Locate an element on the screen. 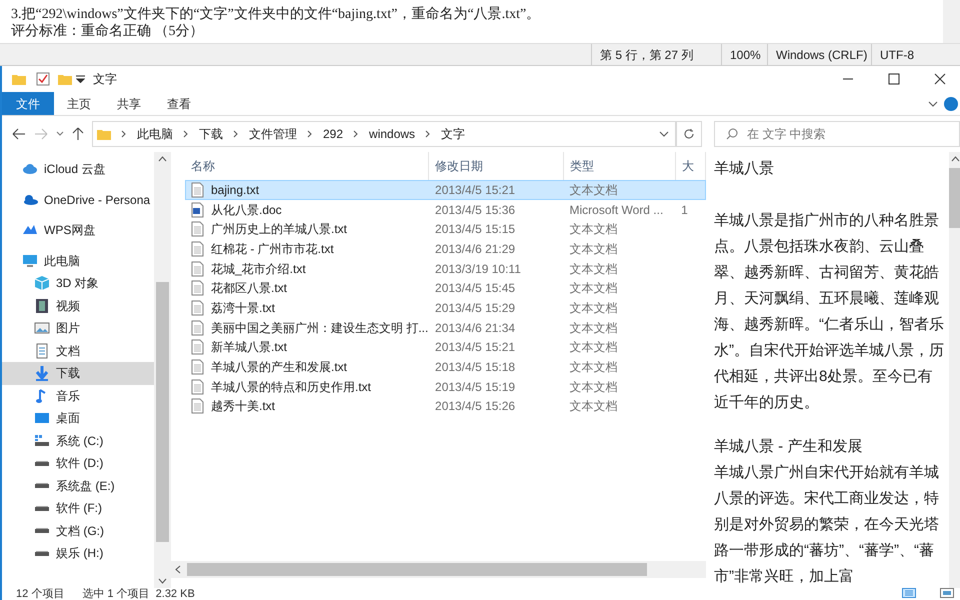  ribbon-tab: 文件 is located at coordinates (28, 103).